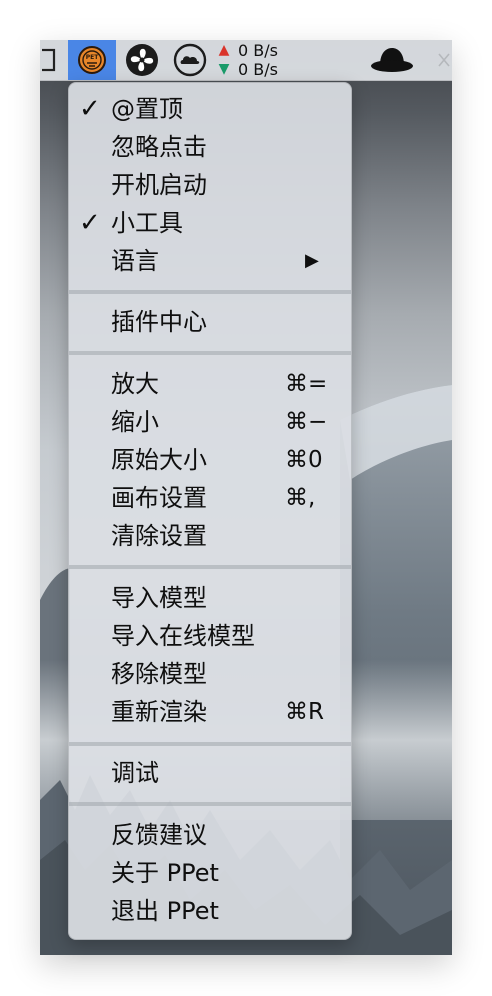 The height and width of the screenshot is (996, 492). Describe the element at coordinates (183, 636) in the screenshot. I see `menu-item-label: 导入在线模型` at that location.